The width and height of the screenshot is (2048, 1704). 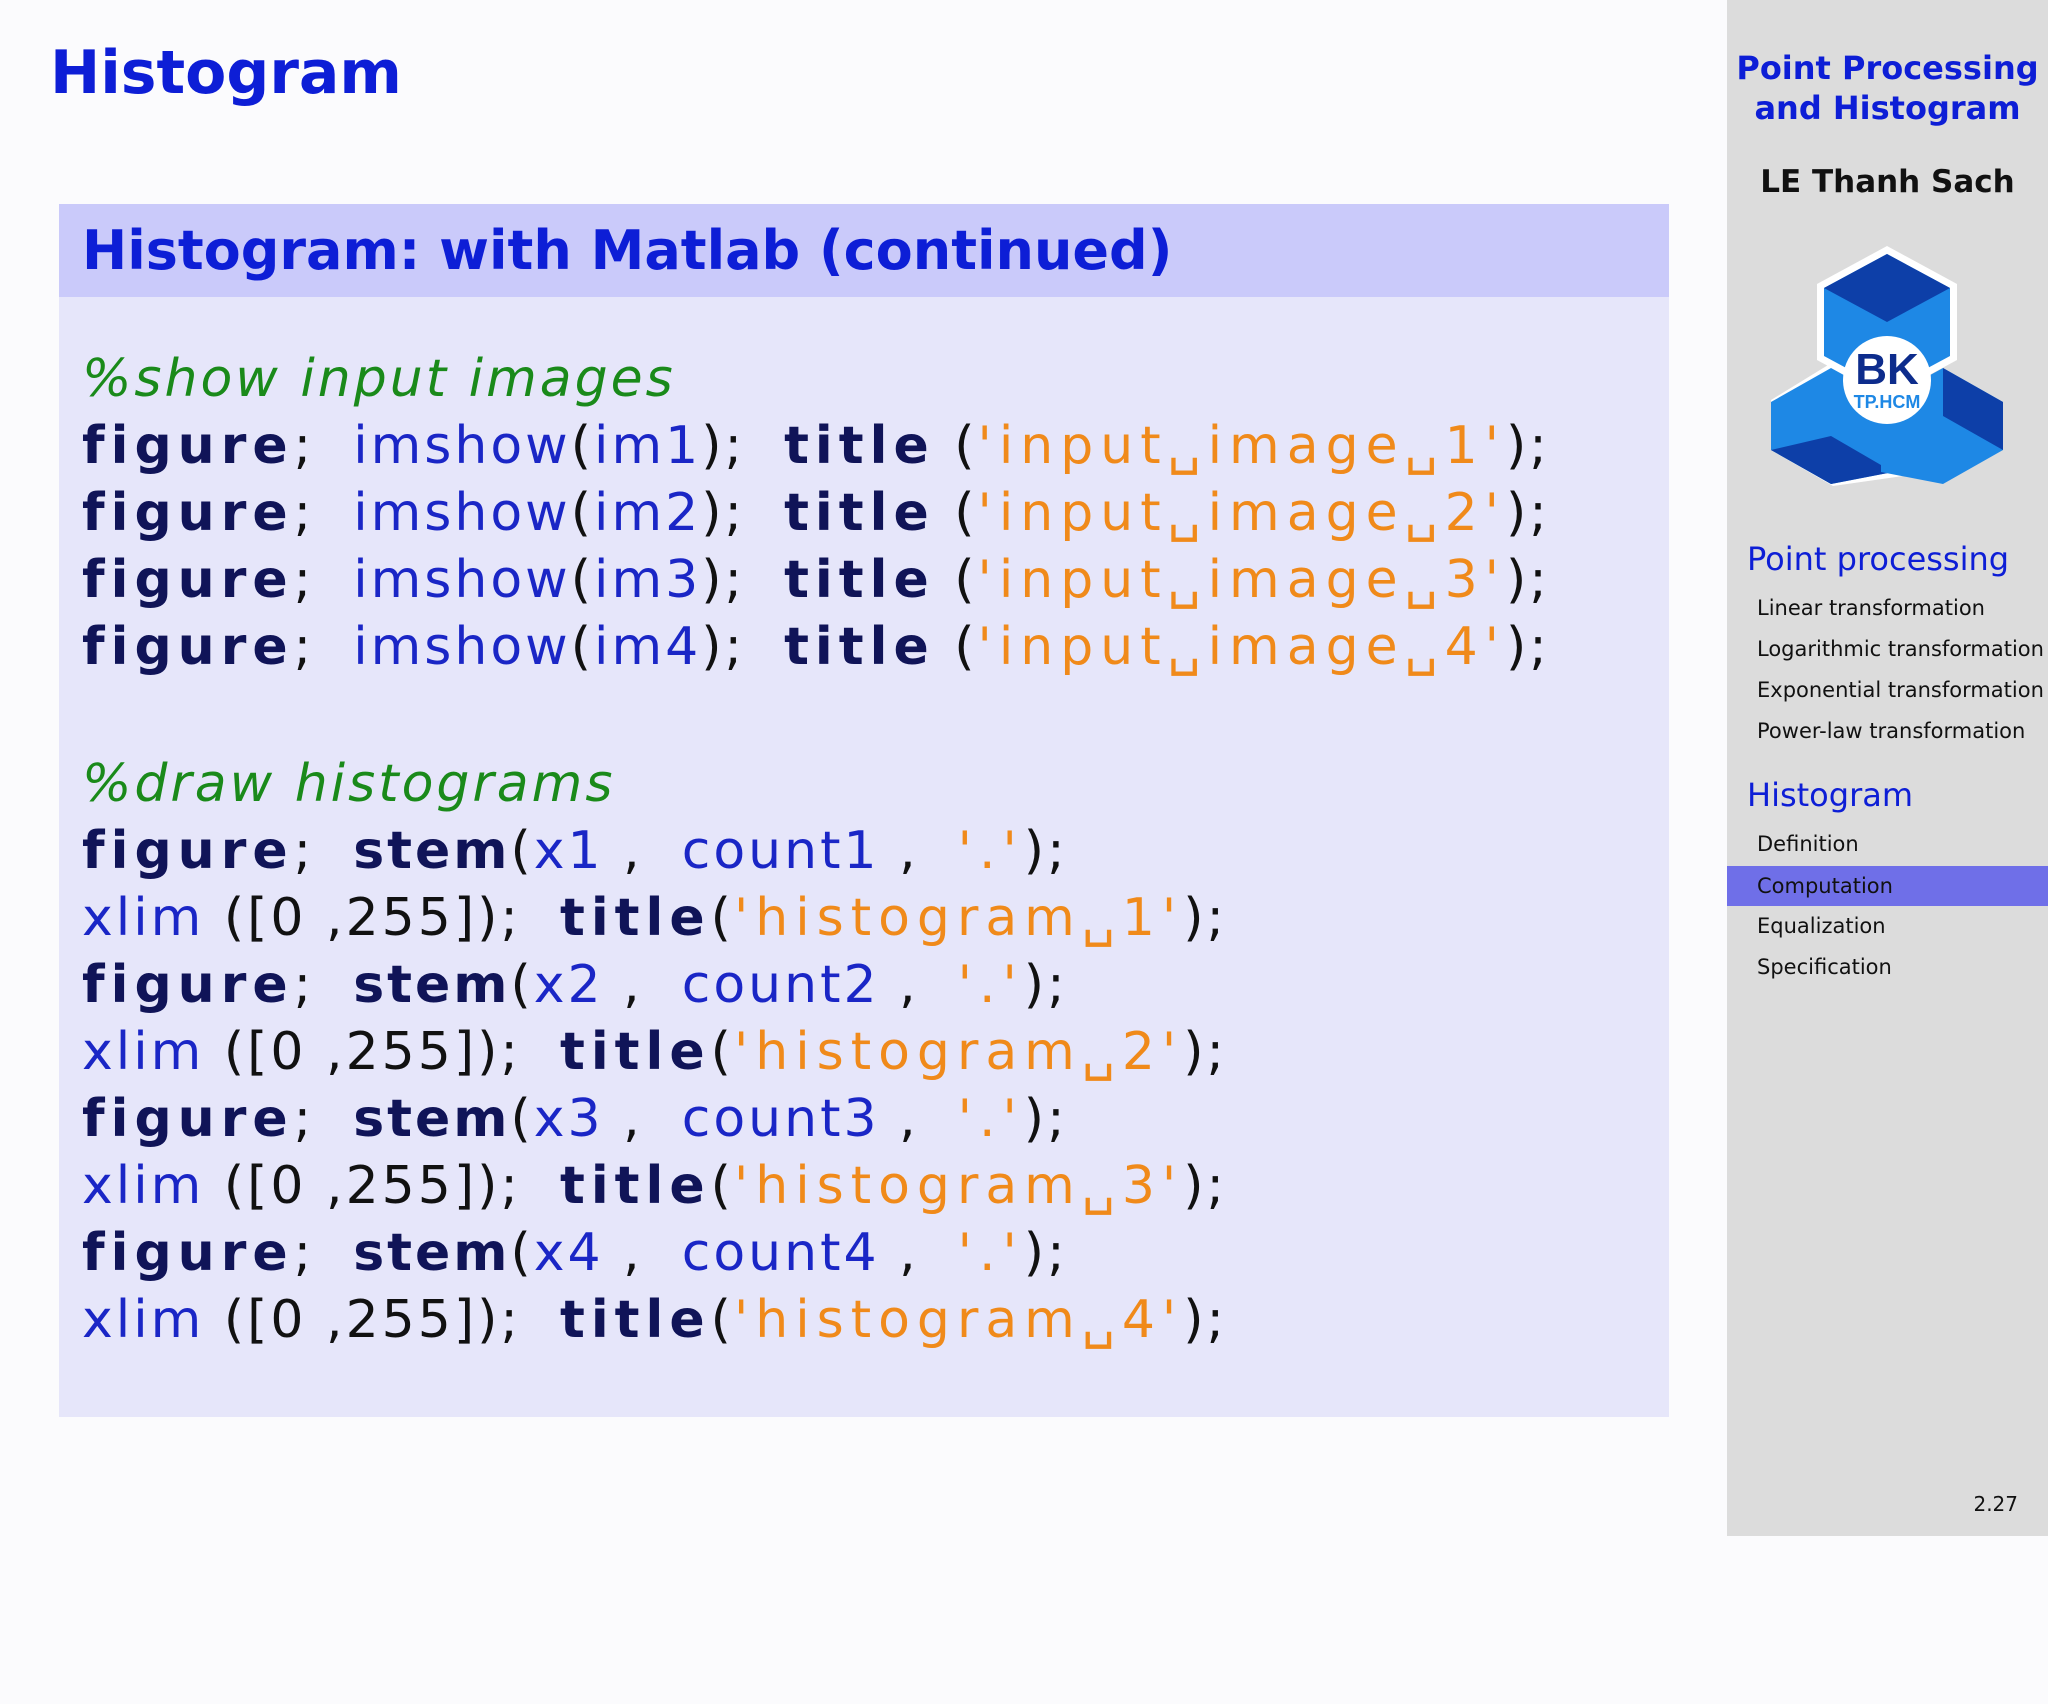 What do you see at coordinates (648, 647) in the screenshot?
I see `code-arg: im4` at bounding box center [648, 647].